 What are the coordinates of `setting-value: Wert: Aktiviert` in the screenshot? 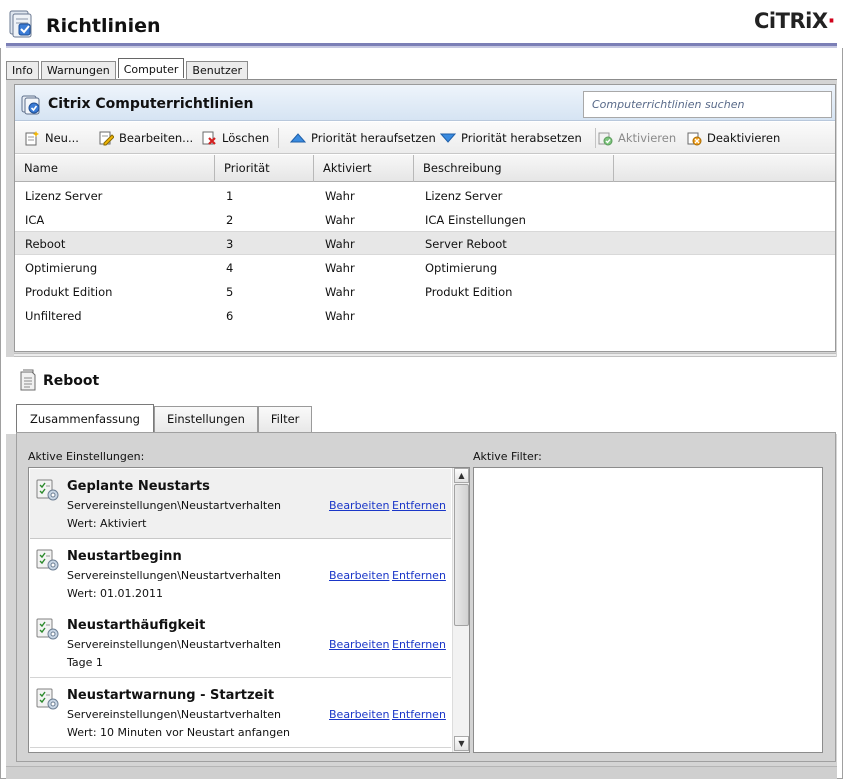 It's located at (107, 523).